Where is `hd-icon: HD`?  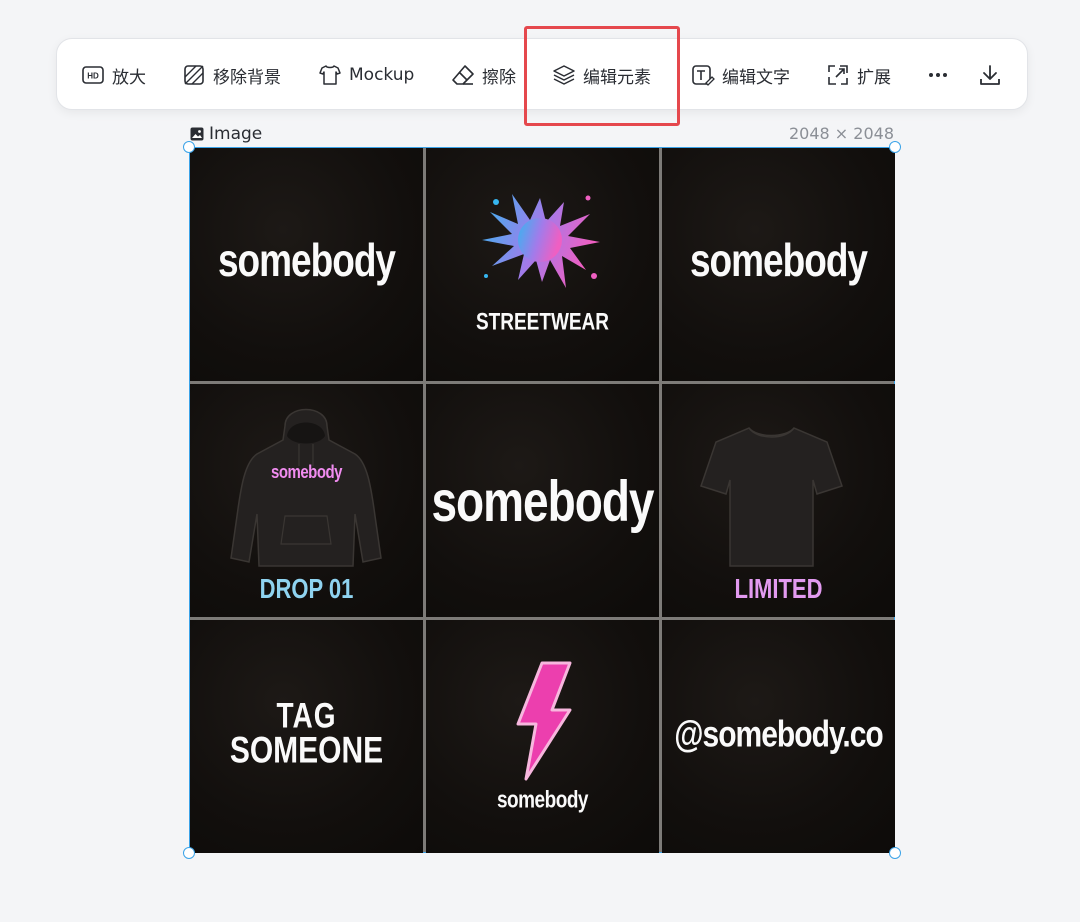 hd-icon: HD is located at coordinates (93, 75).